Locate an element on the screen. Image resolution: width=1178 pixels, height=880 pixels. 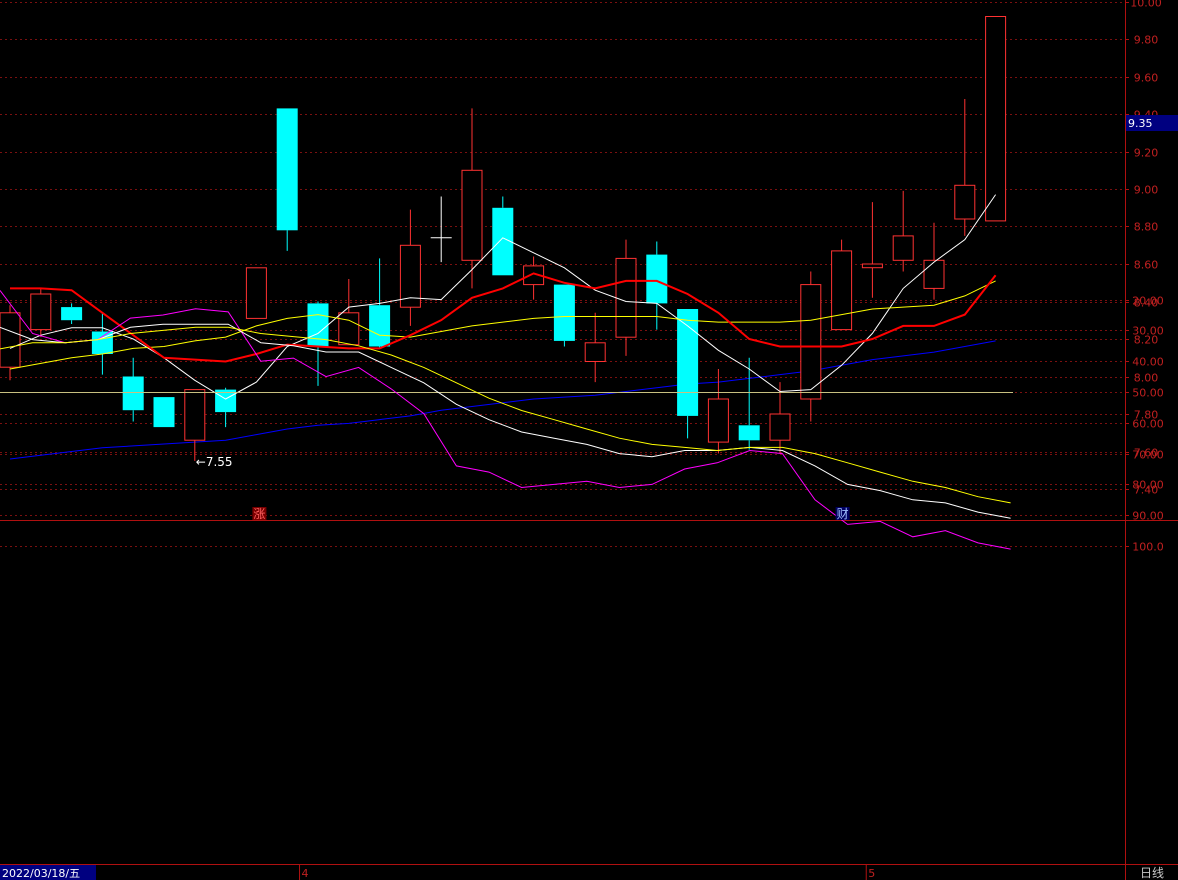
price-tick-label: 9.80 is located at coordinates (1146, 40).